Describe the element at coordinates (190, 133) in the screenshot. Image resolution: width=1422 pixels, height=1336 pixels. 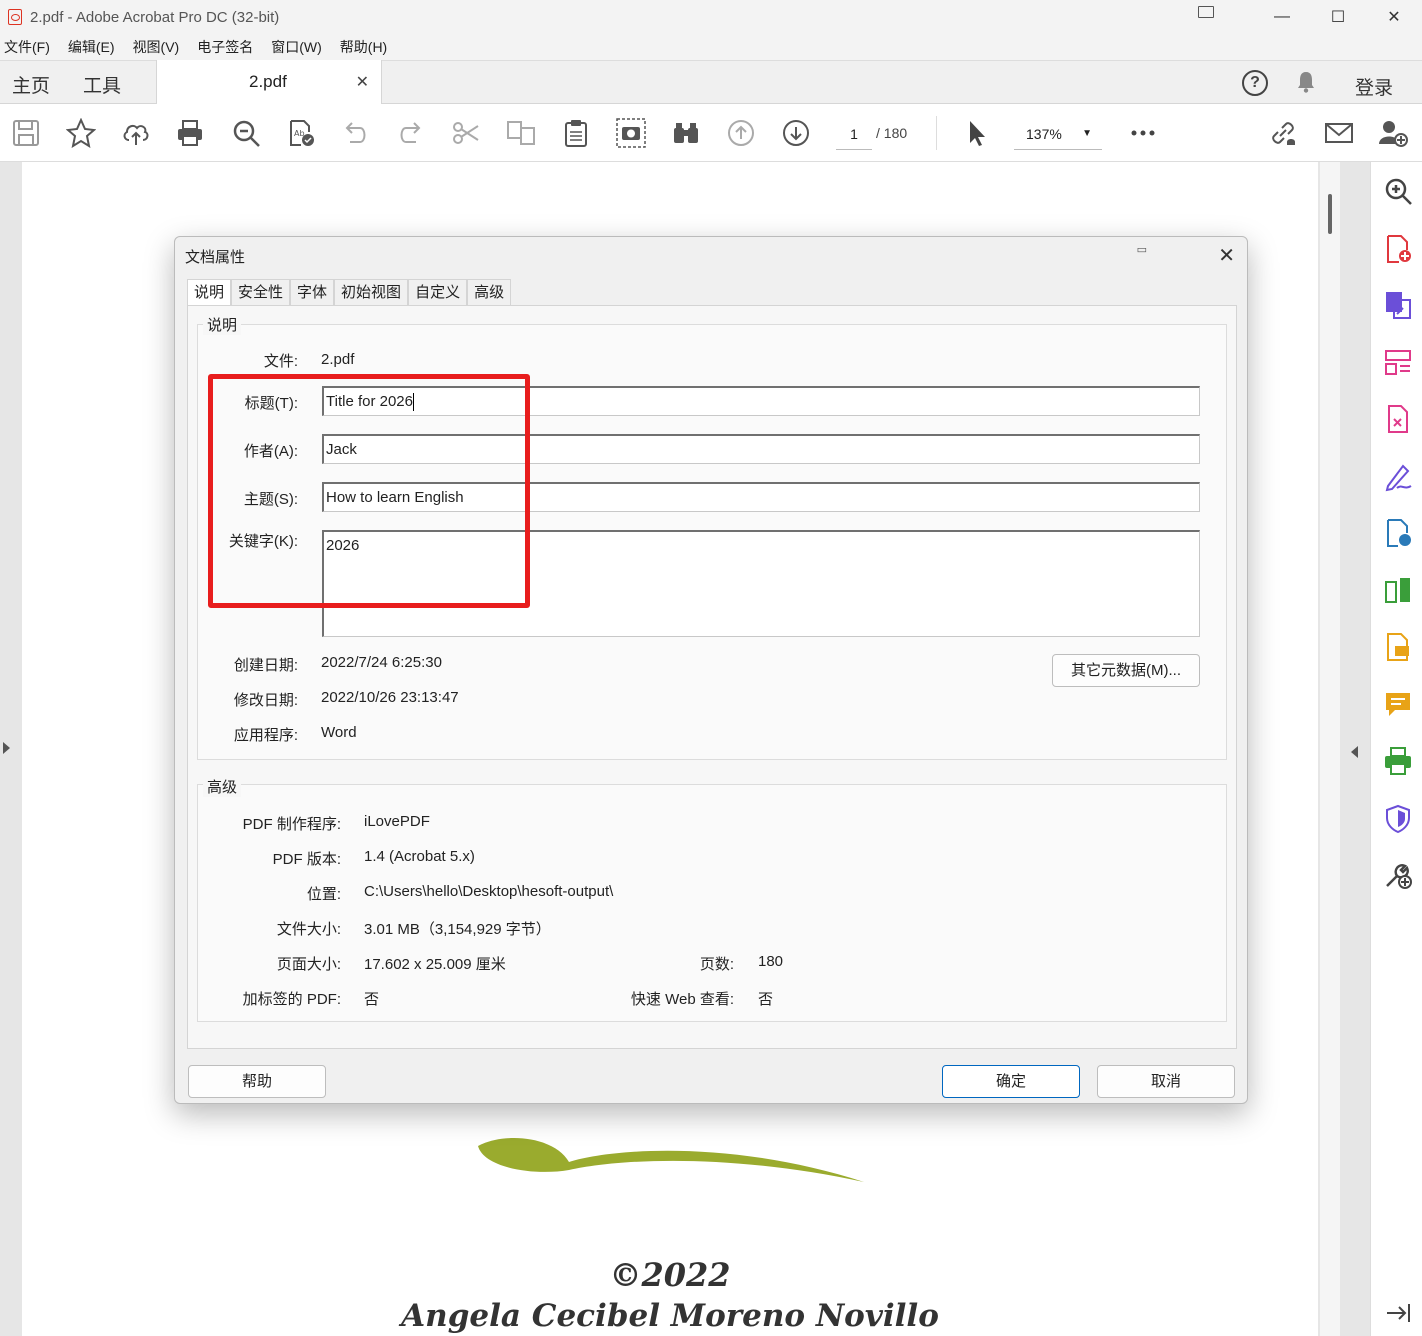
I see `print-icon` at that location.